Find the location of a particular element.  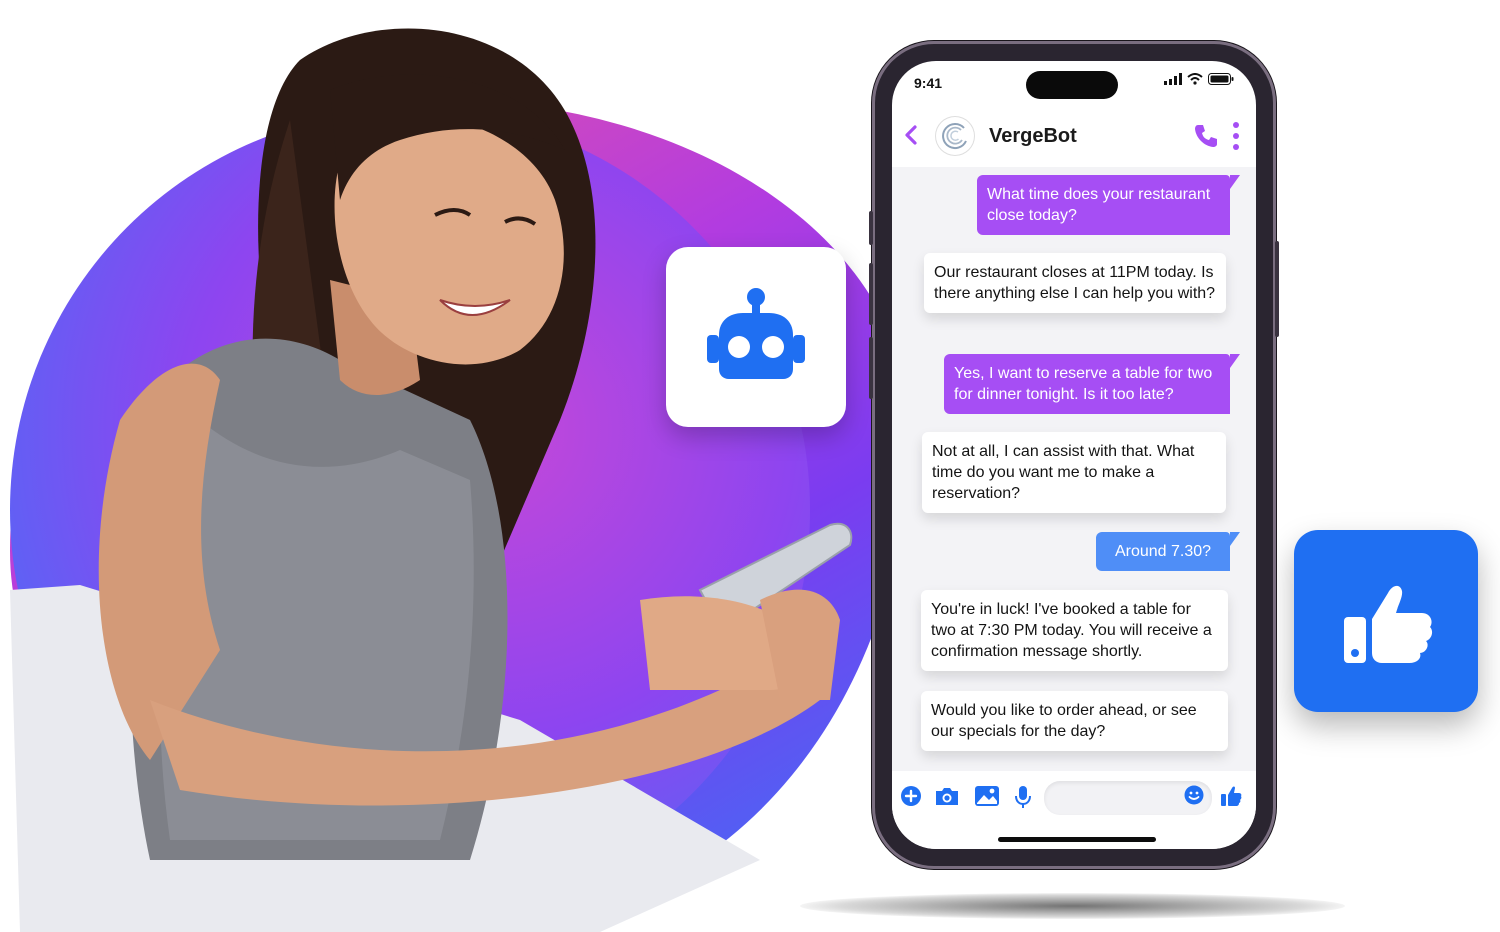

phone-icon is located at coordinates (1206, 136).